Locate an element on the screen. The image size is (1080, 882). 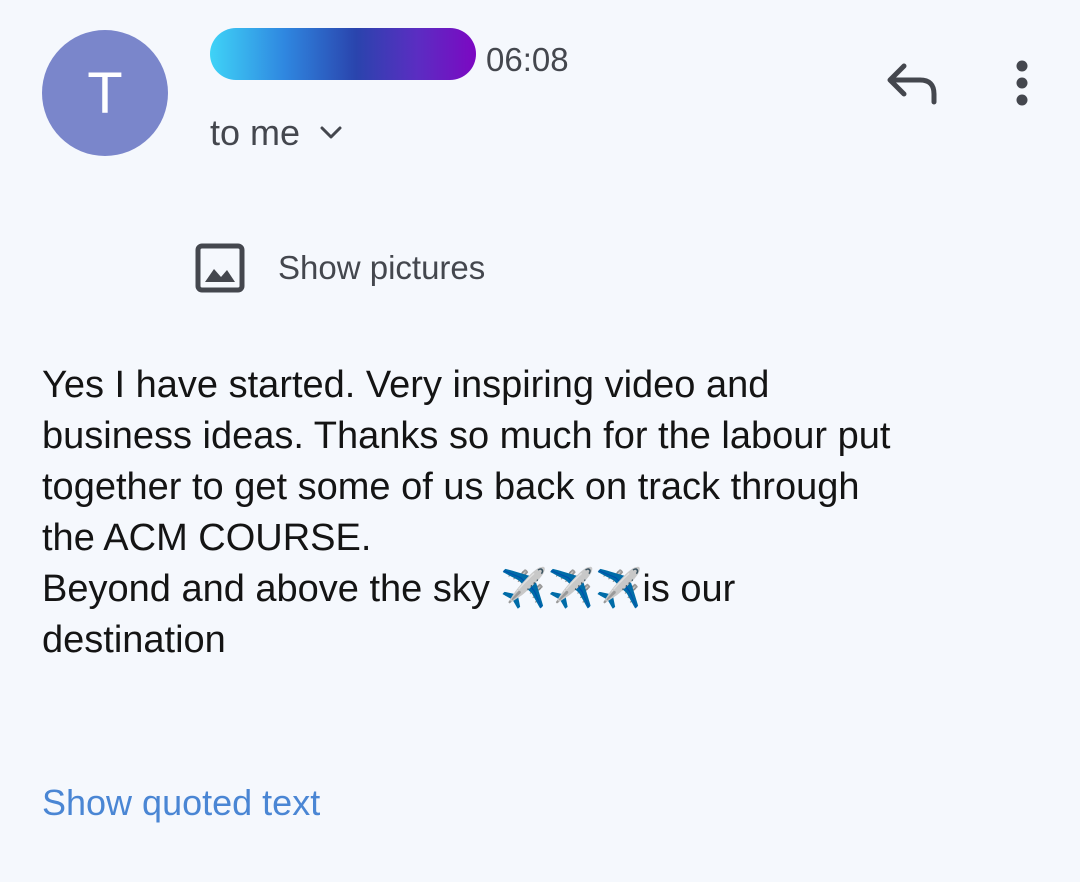
show-pictures-label: Show pictures is located at coordinates (382, 267).